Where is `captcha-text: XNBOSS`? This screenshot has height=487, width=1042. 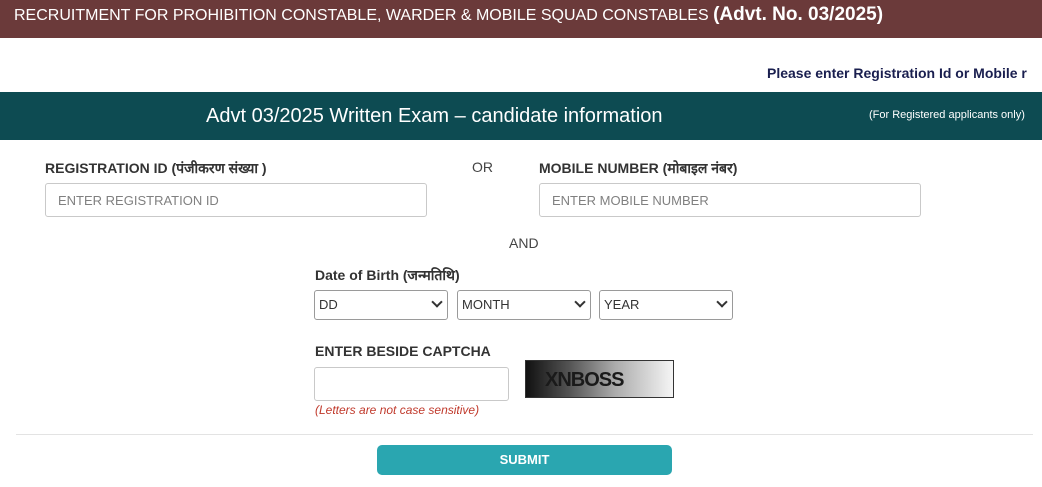 captcha-text: XNBOSS is located at coordinates (584, 380).